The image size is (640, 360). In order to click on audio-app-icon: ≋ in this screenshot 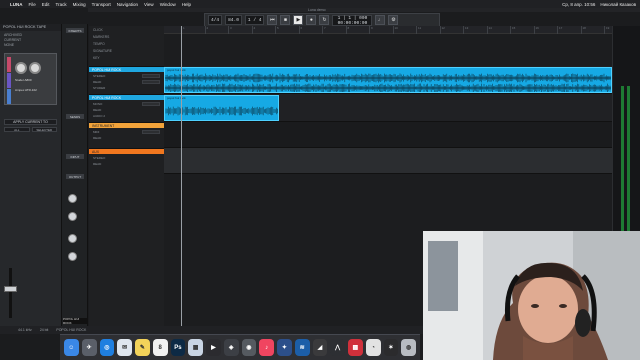, I will do `click(302, 347)`.